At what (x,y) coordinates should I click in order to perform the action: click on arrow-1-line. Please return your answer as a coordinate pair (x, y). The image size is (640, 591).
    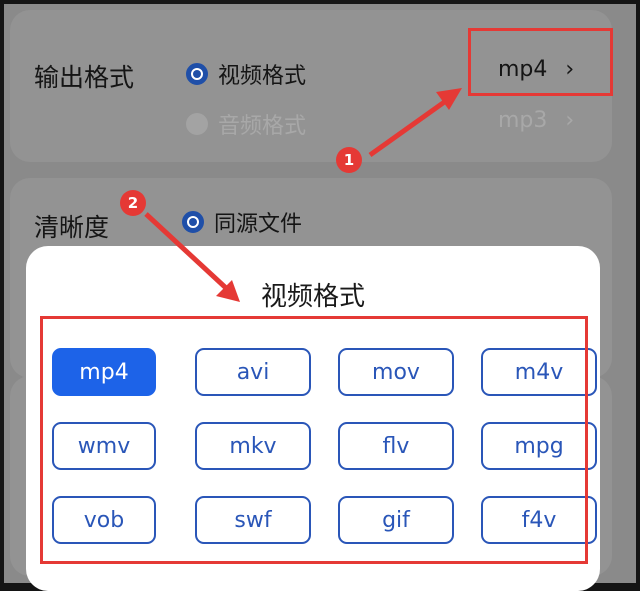
    Looking at the image, I should click on (410, 126).